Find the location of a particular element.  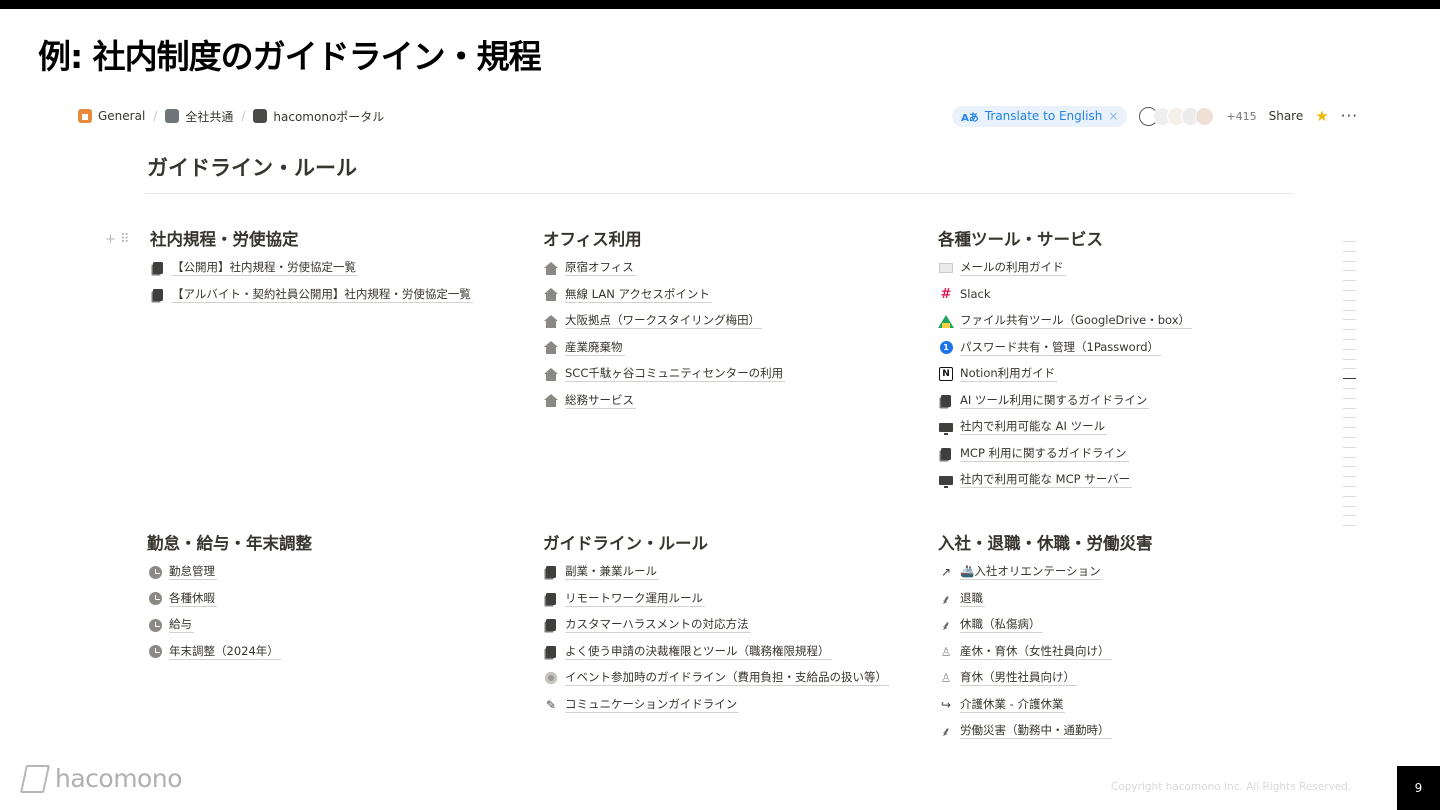

breadcrumb-label: 全社共通 is located at coordinates (209, 116).